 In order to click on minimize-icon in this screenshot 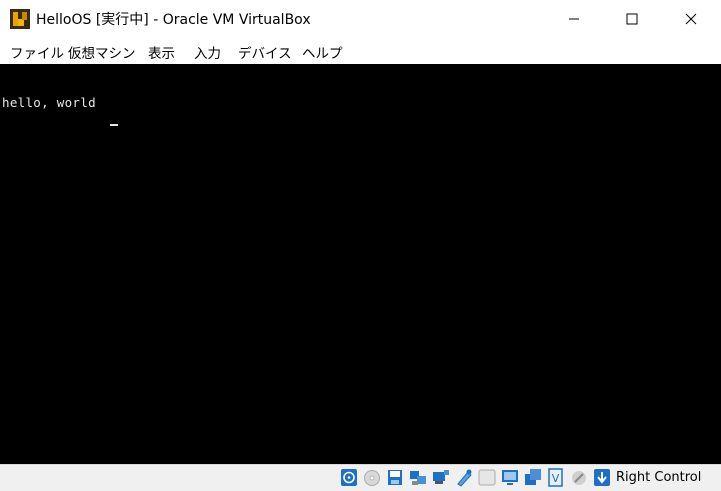, I will do `click(574, 19)`.